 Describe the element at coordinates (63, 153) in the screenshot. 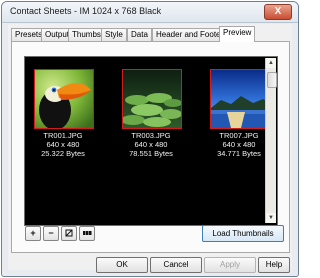

I see `thumbnail-size: 25.322 Bytes` at that location.